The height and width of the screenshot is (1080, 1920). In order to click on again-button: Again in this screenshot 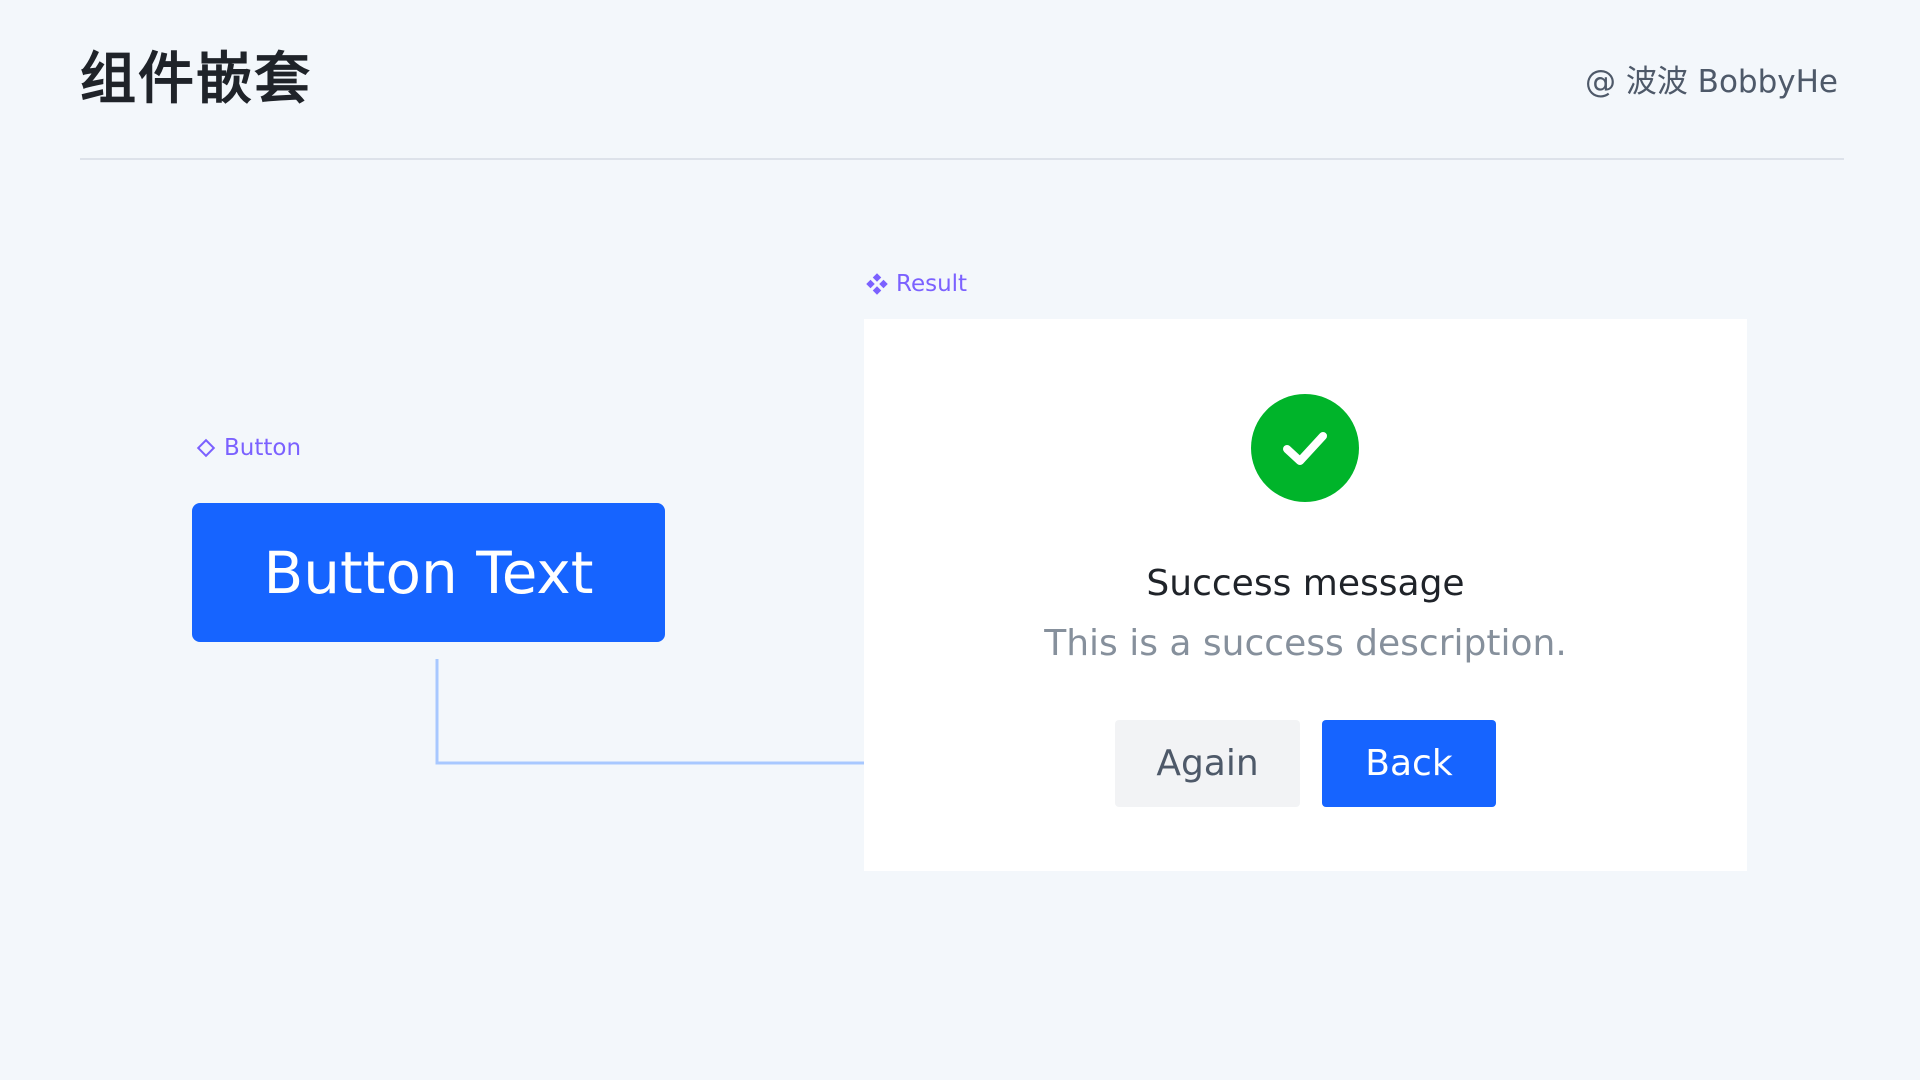, I will do `click(1207, 763)`.